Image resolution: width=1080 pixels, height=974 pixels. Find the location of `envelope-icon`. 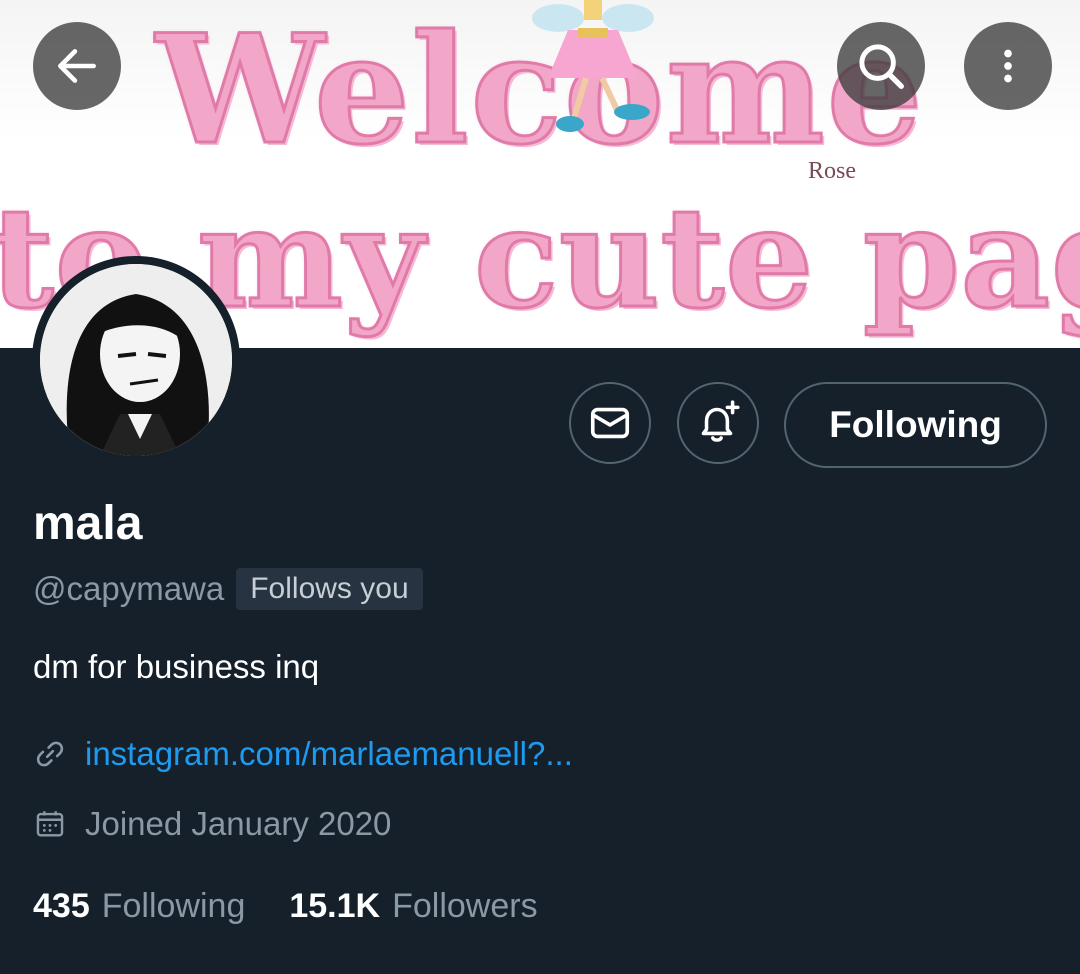

envelope-icon is located at coordinates (610, 423).